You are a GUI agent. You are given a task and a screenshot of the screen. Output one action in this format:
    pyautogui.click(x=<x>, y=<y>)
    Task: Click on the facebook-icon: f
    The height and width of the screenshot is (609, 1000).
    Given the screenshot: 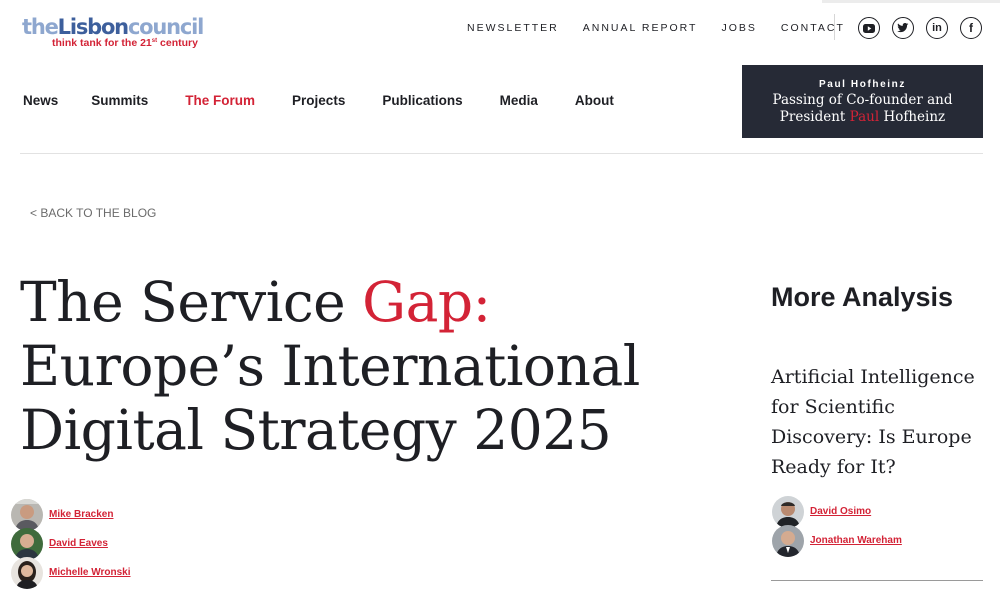 What is the action you would take?
    pyautogui.click(x=971, y=28)
    